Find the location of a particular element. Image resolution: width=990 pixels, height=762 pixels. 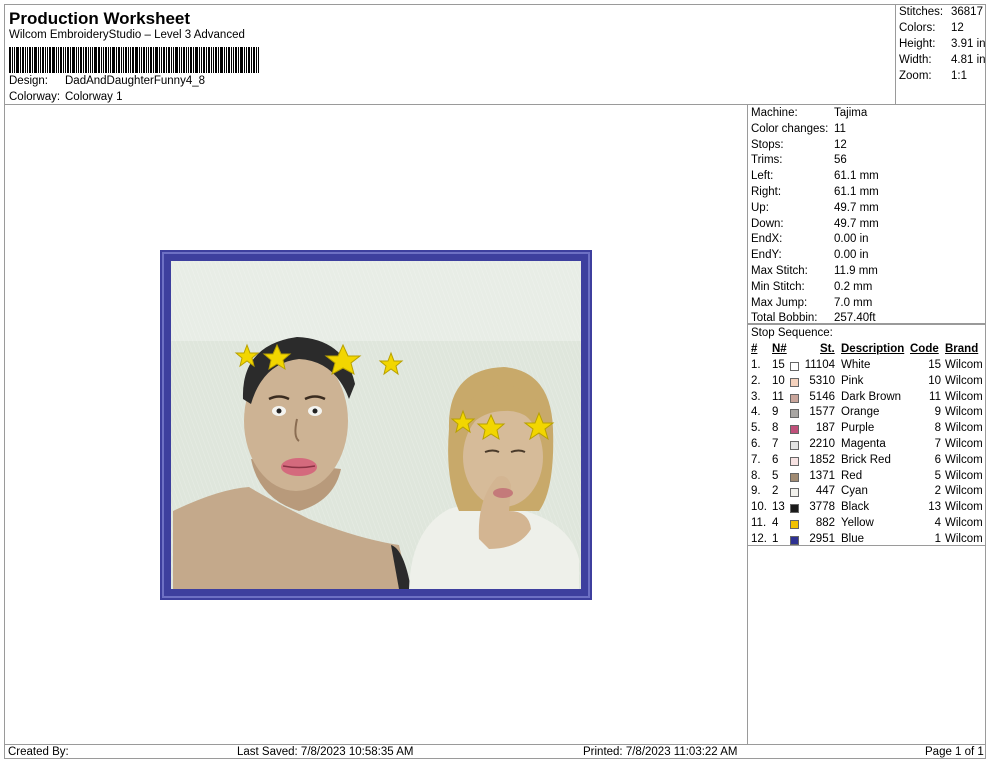

stop-sequence-row: 5. 8 187 Purple 8 Wilcom is located at coordinates (866, 430).